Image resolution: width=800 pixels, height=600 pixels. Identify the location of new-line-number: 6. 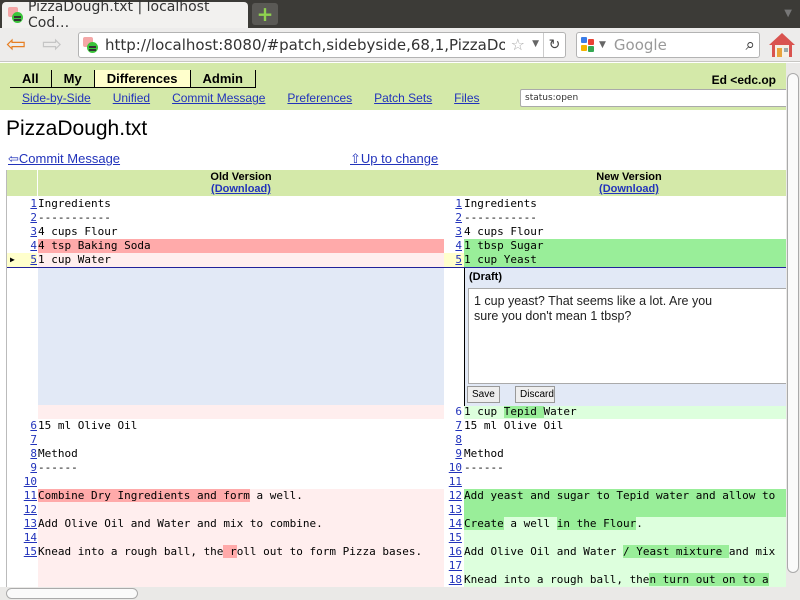
(453, 412).